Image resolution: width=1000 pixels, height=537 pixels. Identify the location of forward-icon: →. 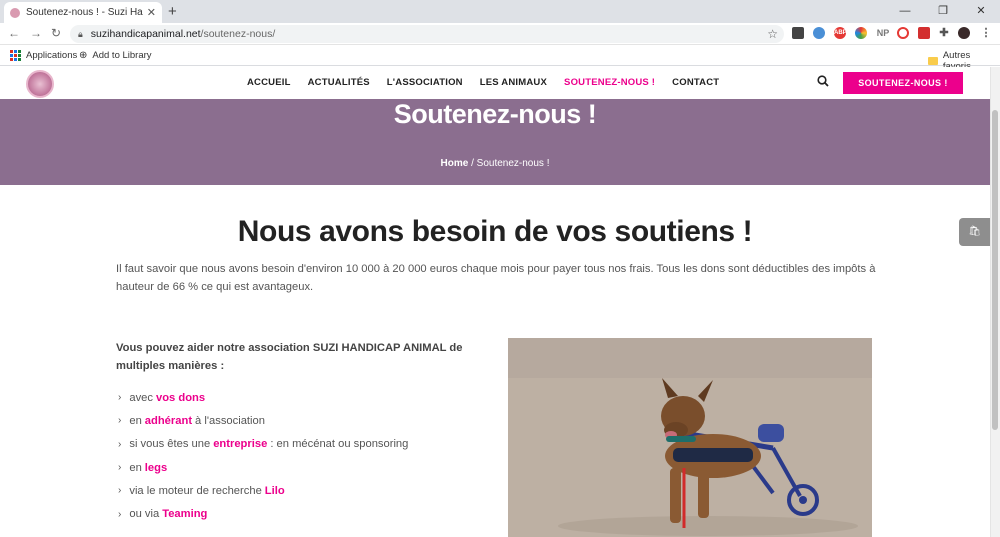
(36, 33).